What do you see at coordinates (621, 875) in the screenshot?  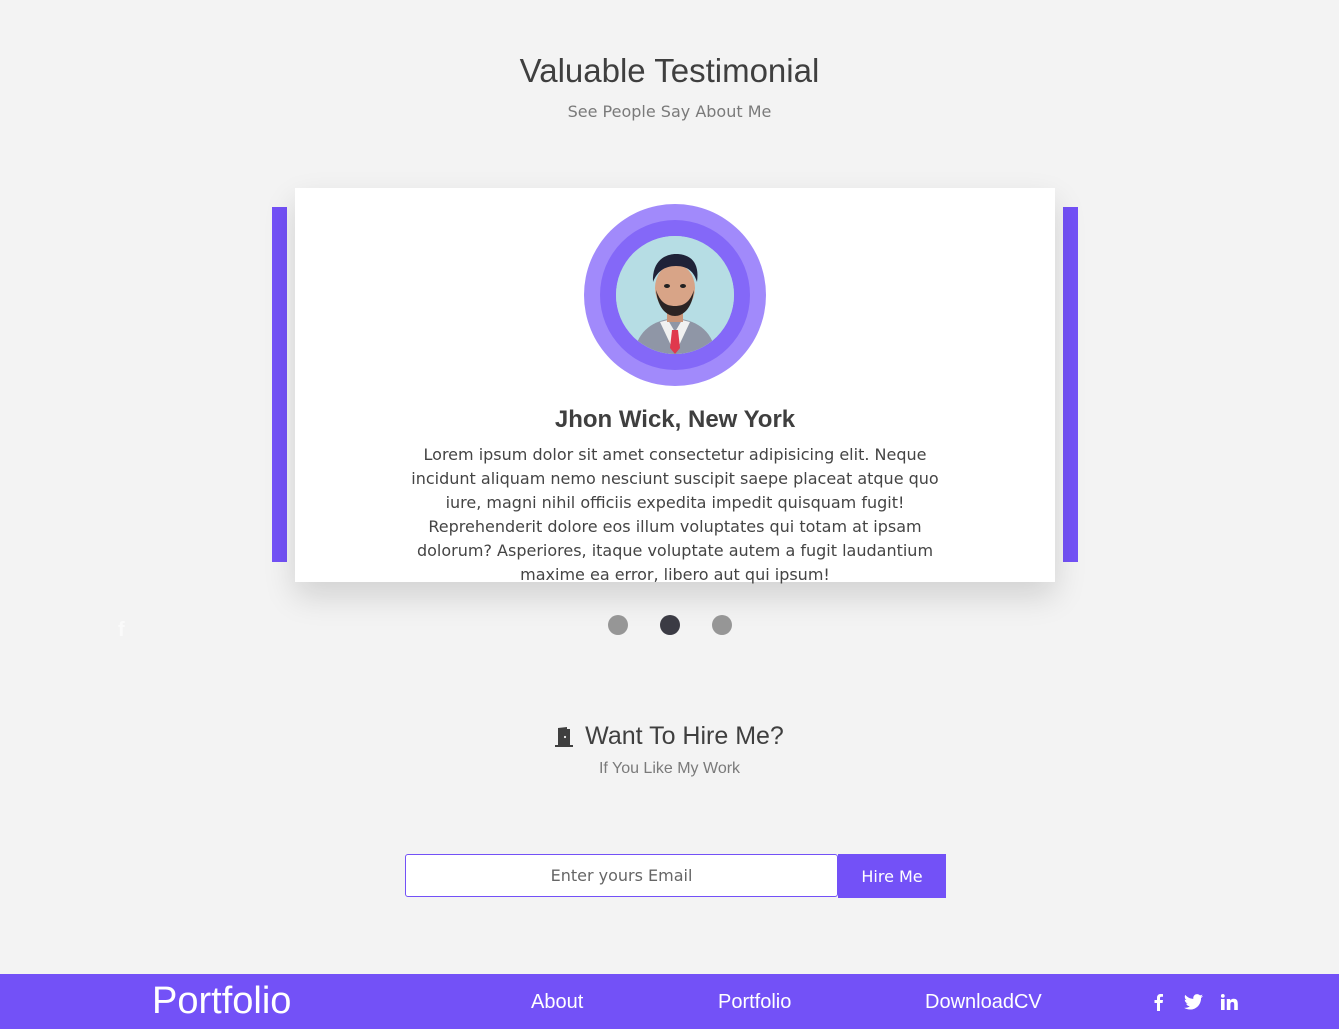 I see `email-input` at bounding box center [621, 875].